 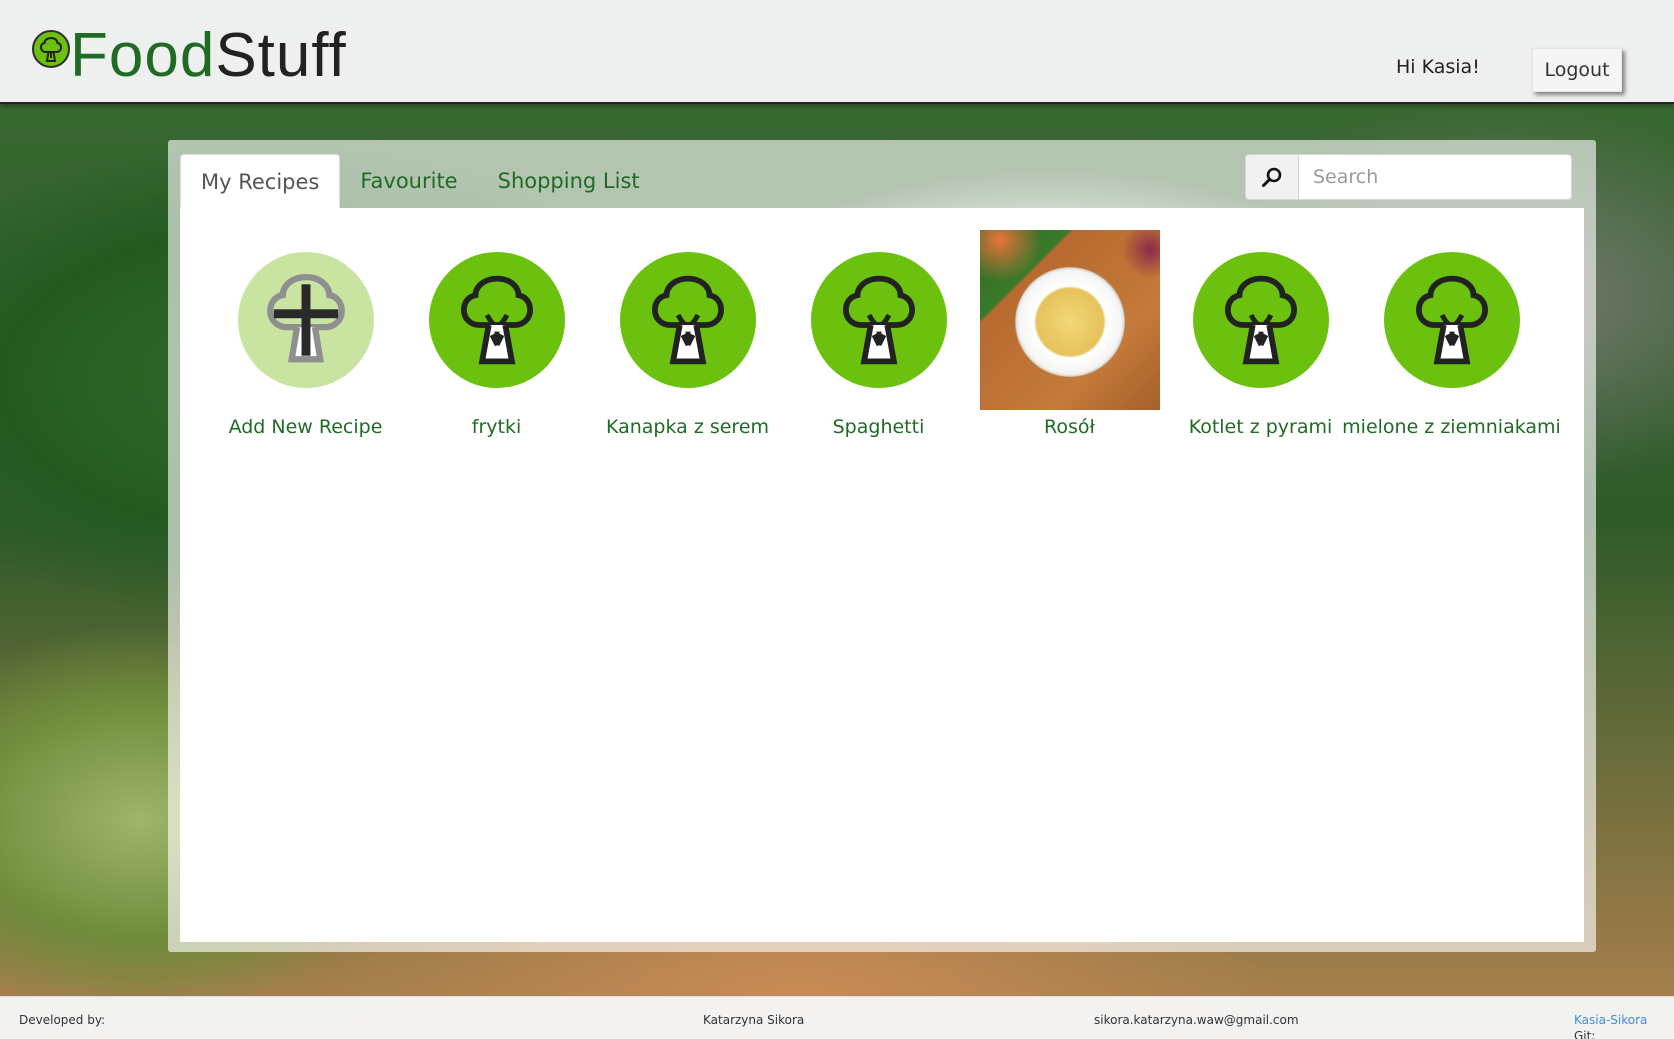 I want to click on recipe-label: Kotlet z pyrami, so click(x=1260, y=427).